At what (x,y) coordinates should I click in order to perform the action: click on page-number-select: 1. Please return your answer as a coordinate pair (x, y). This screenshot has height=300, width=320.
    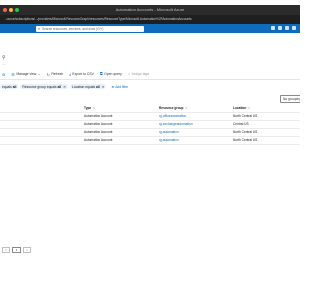
    Looking at the image, I should click on (16, 250).